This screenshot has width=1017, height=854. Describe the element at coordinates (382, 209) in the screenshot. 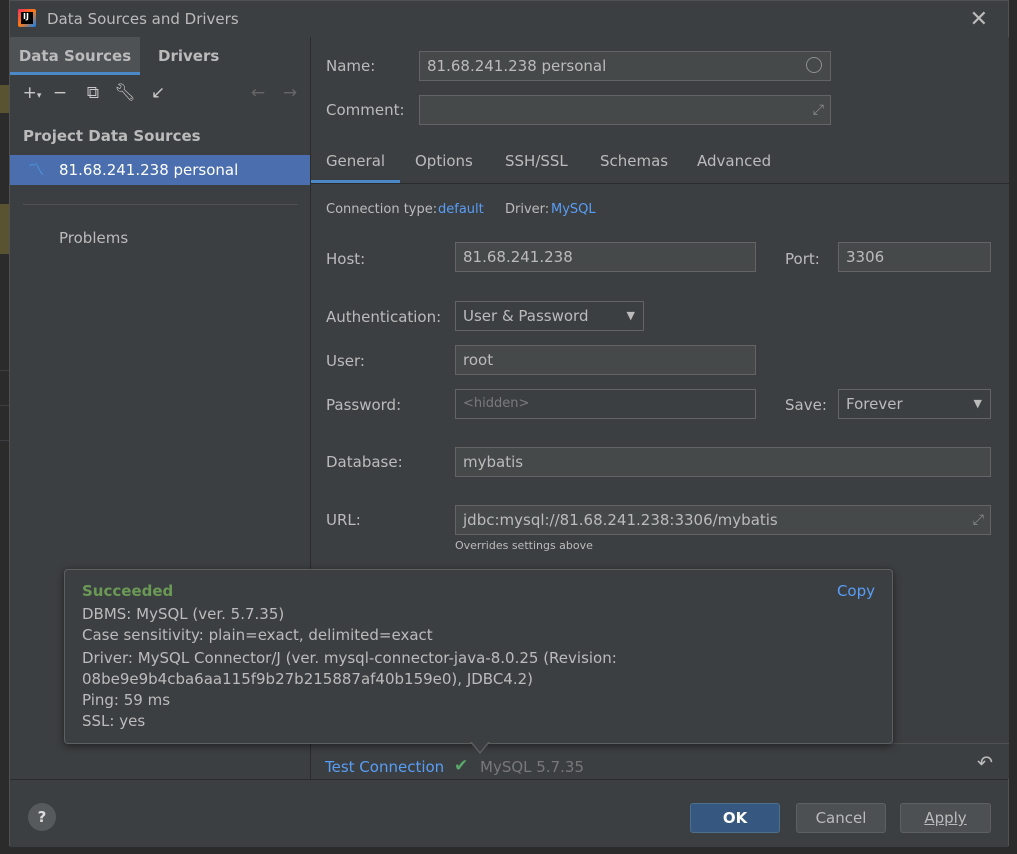

I see `connection-type-label: Connection type:` at that location.